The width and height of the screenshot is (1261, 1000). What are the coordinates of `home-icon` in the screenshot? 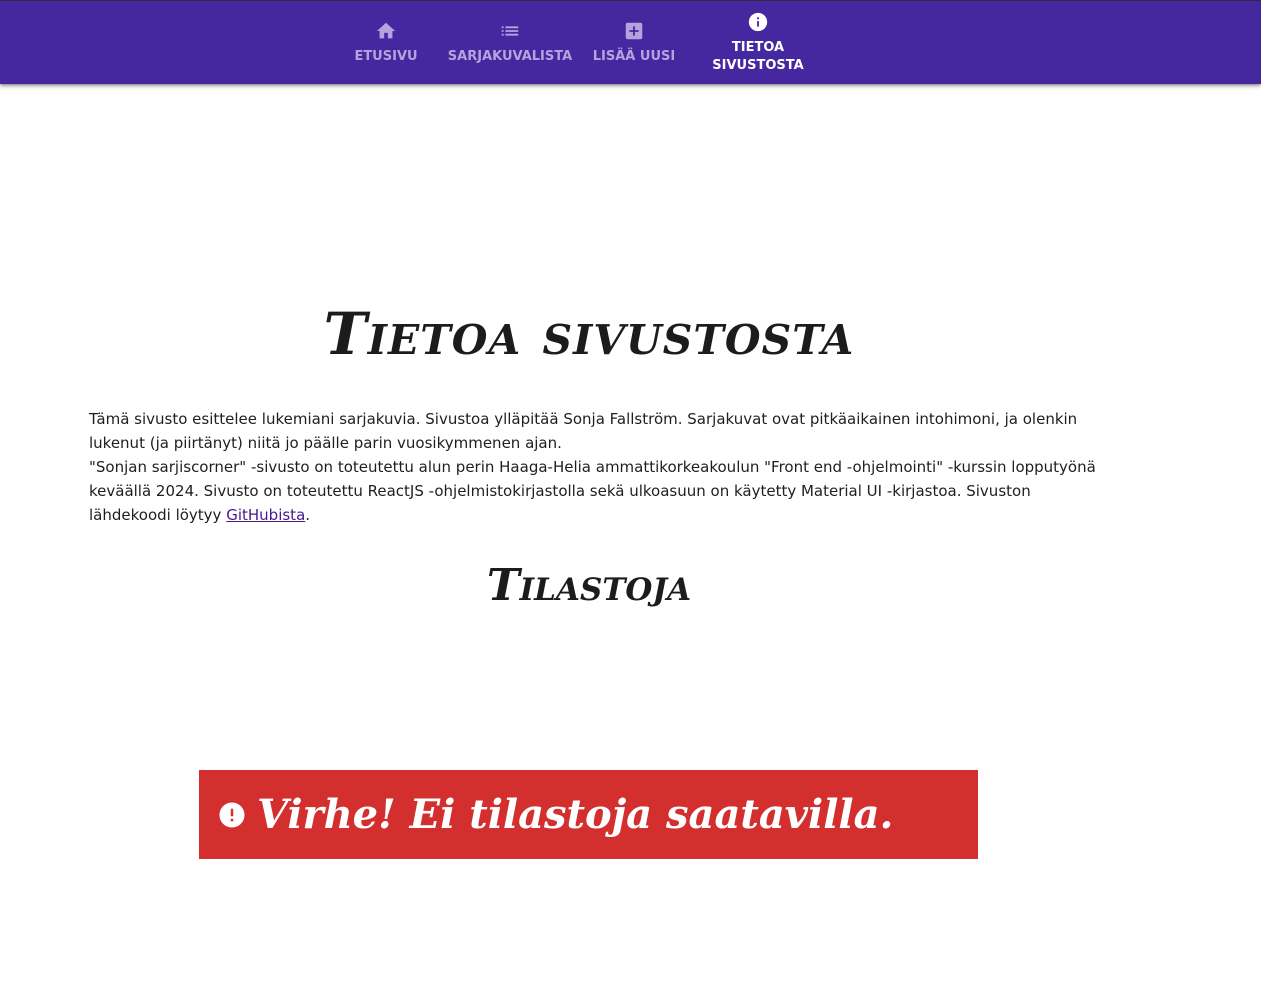 It's located at (386, 30).